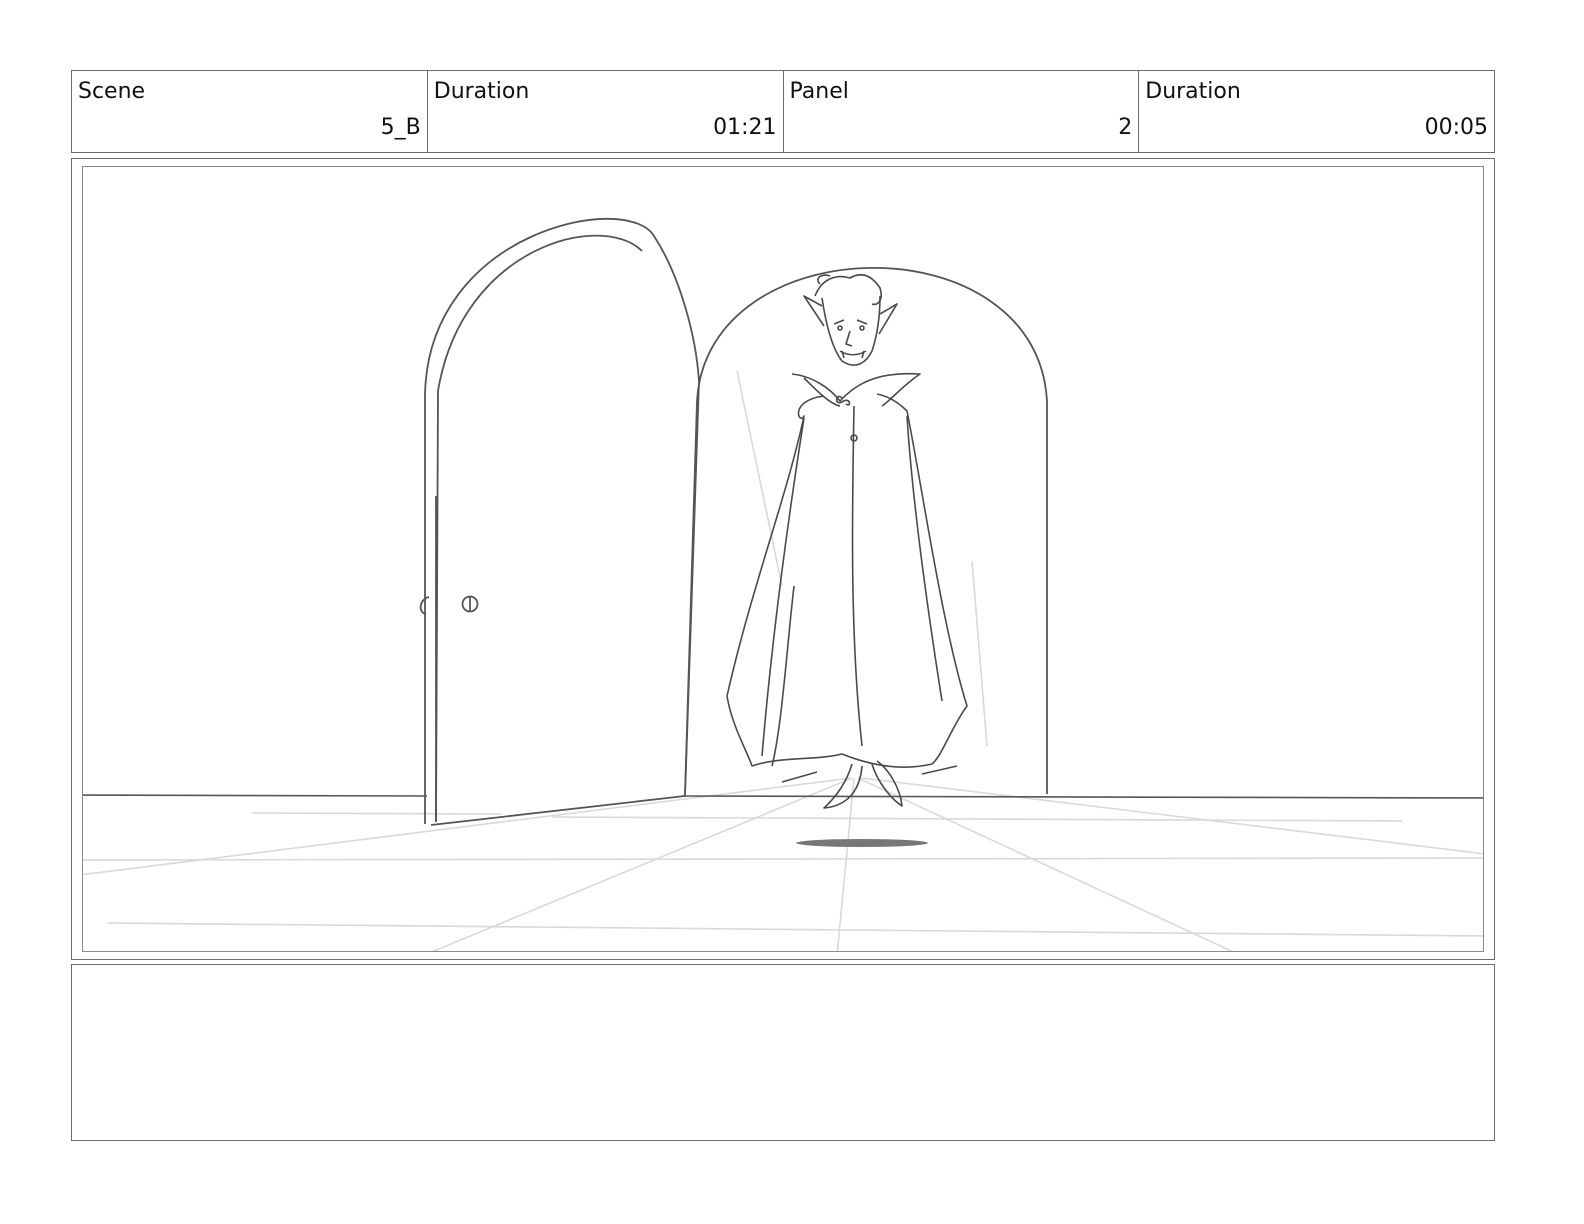 Image resolution: width=1584 pixels, height=1224 pixels. Describe the element at coordinates (783, 796) in the screenshot. I see `wall-floor-line` at that location.